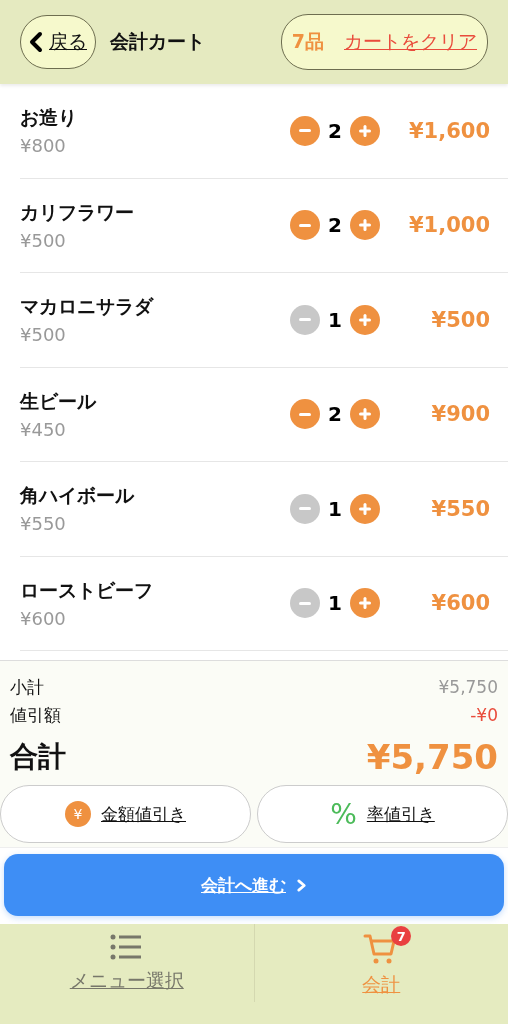 The width and height of the screenshot is (508, 1024). I want to click on item-name: お造り, so click(49, 118).